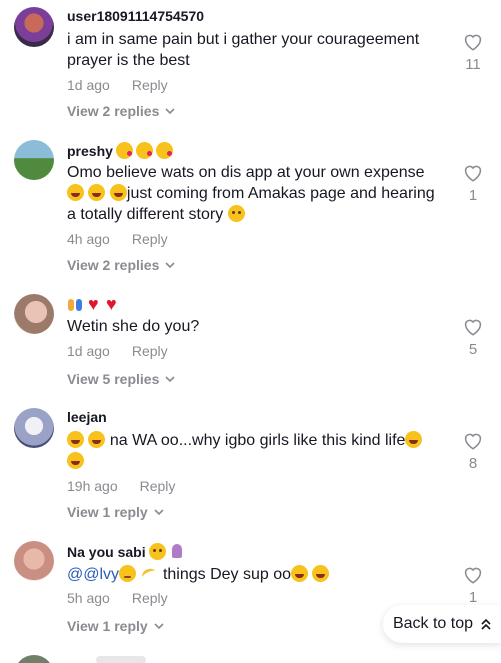  Describe the element at coordinates (128, 573) in the screenshot. I see `relieved-face-icon` at that location.